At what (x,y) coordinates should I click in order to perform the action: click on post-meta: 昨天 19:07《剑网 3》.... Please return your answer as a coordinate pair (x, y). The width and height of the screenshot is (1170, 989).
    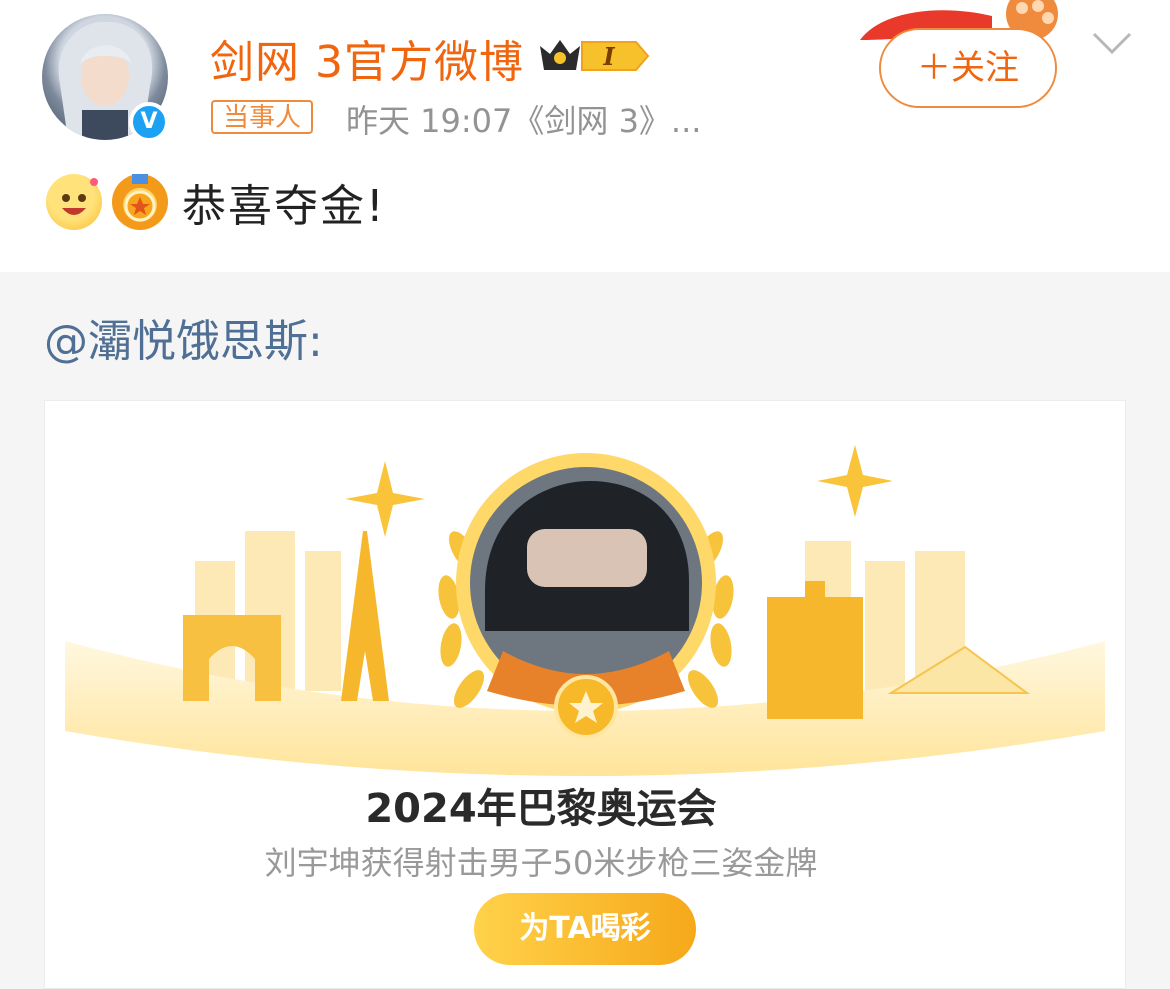
    Looking at the image, I should click on (523, 119).